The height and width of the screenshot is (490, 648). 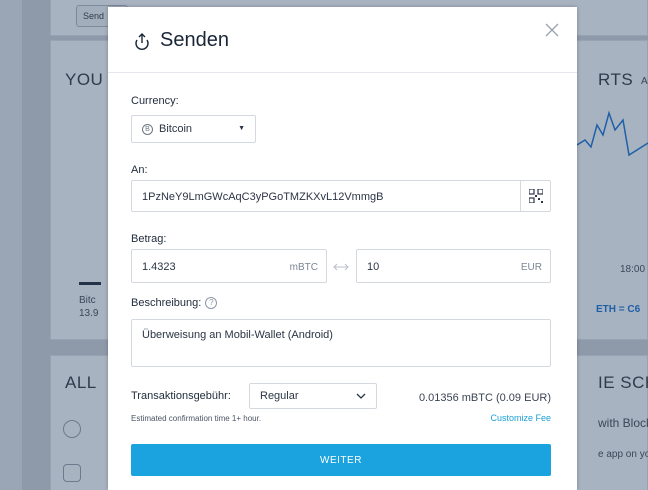 What do you see at coordinates (361, 396) in the screenshot?
I see `chevron-down-icon` at bounding box center [361, 396].